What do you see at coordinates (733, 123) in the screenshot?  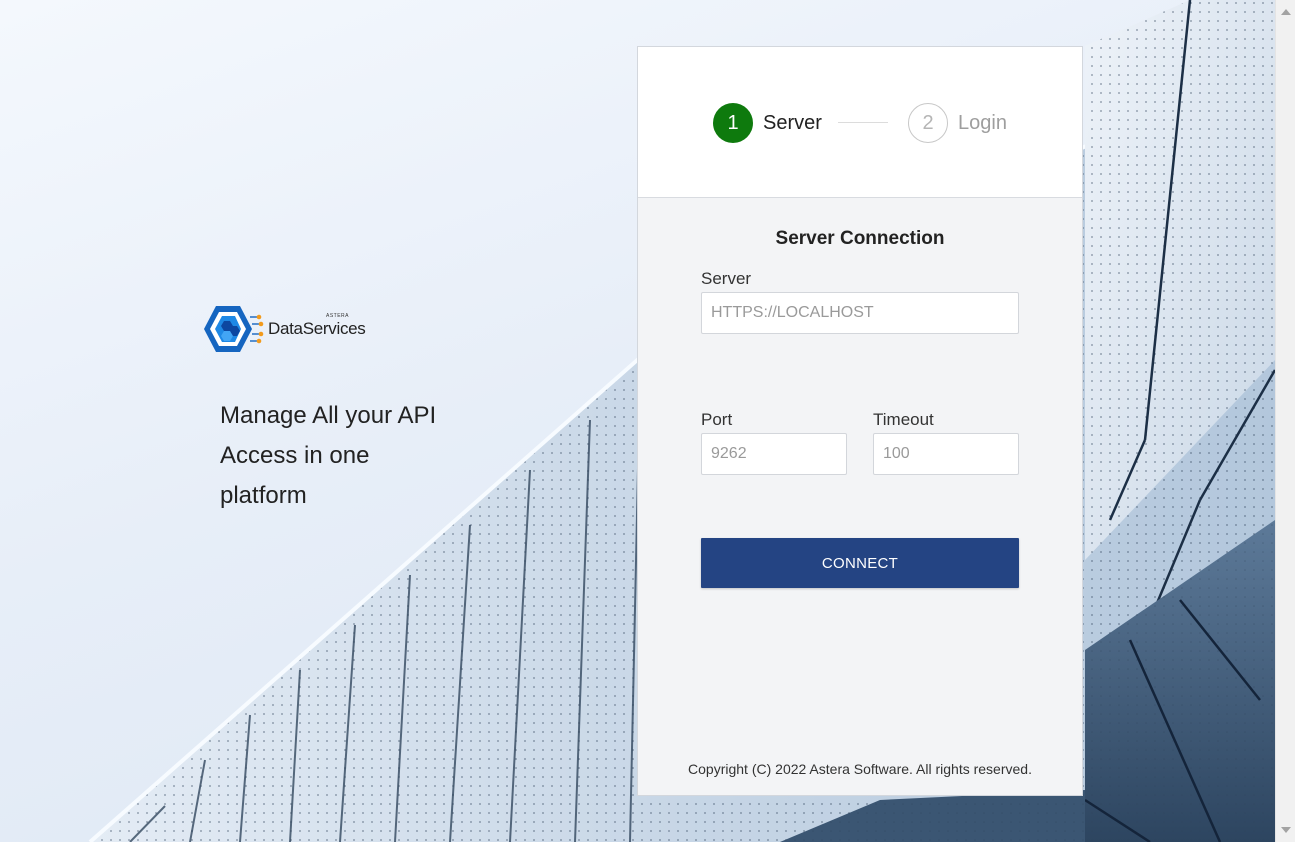 I see `step-number-badge: 1` at bounding box center [733, 123].